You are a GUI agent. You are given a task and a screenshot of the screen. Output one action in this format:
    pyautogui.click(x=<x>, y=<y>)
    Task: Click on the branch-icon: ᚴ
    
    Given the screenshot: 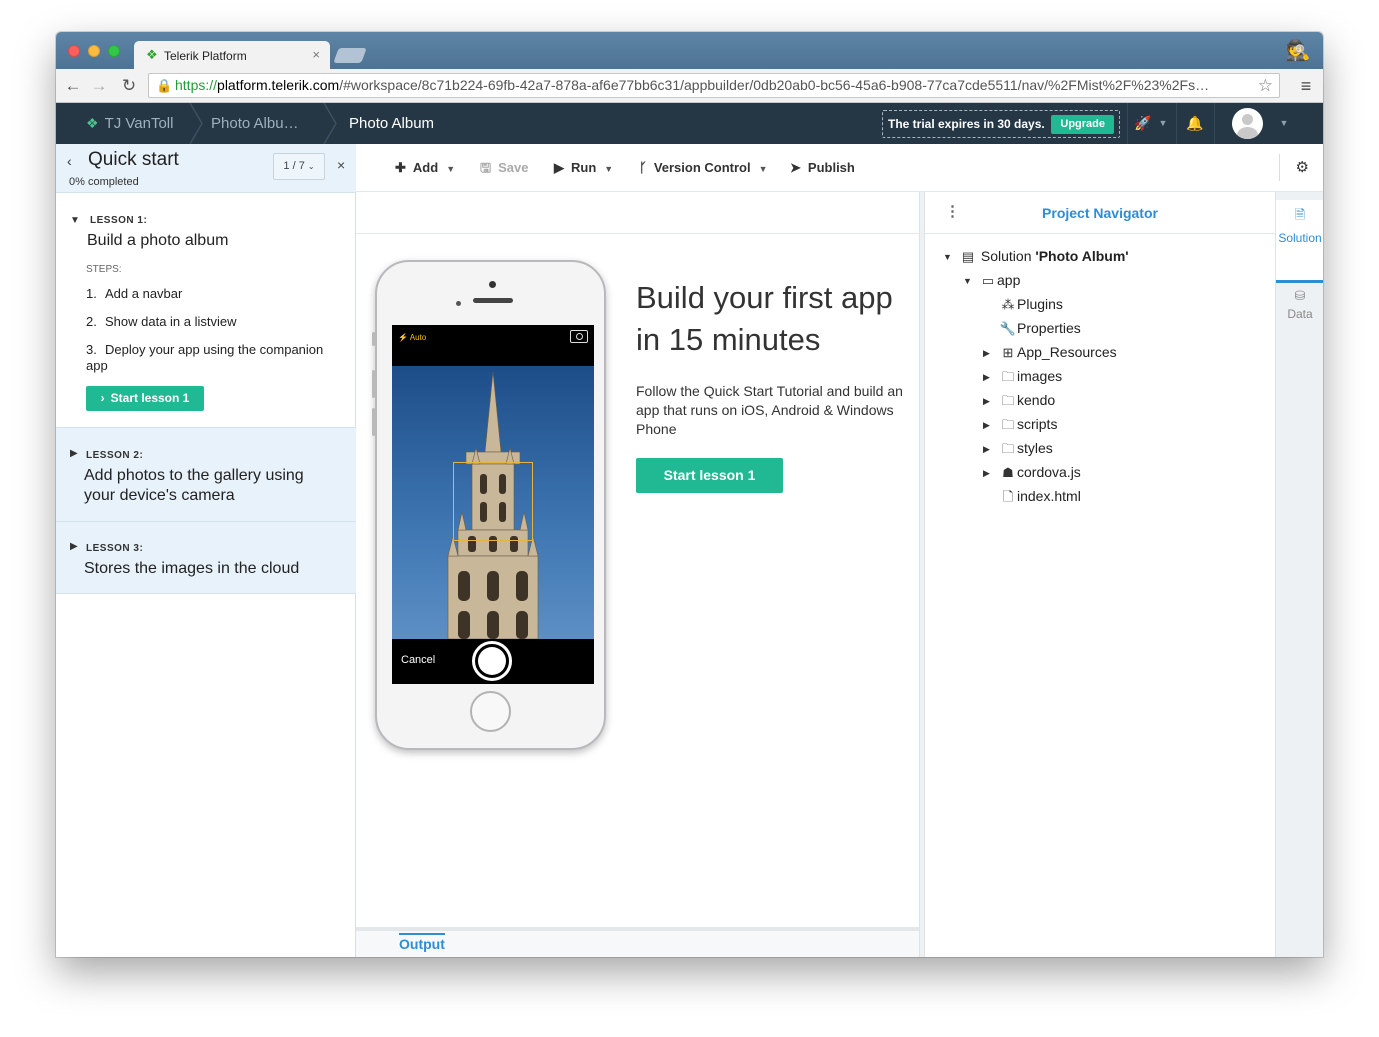 What is the action you would take?
    pyautogui.click(x=643, y=167)
    